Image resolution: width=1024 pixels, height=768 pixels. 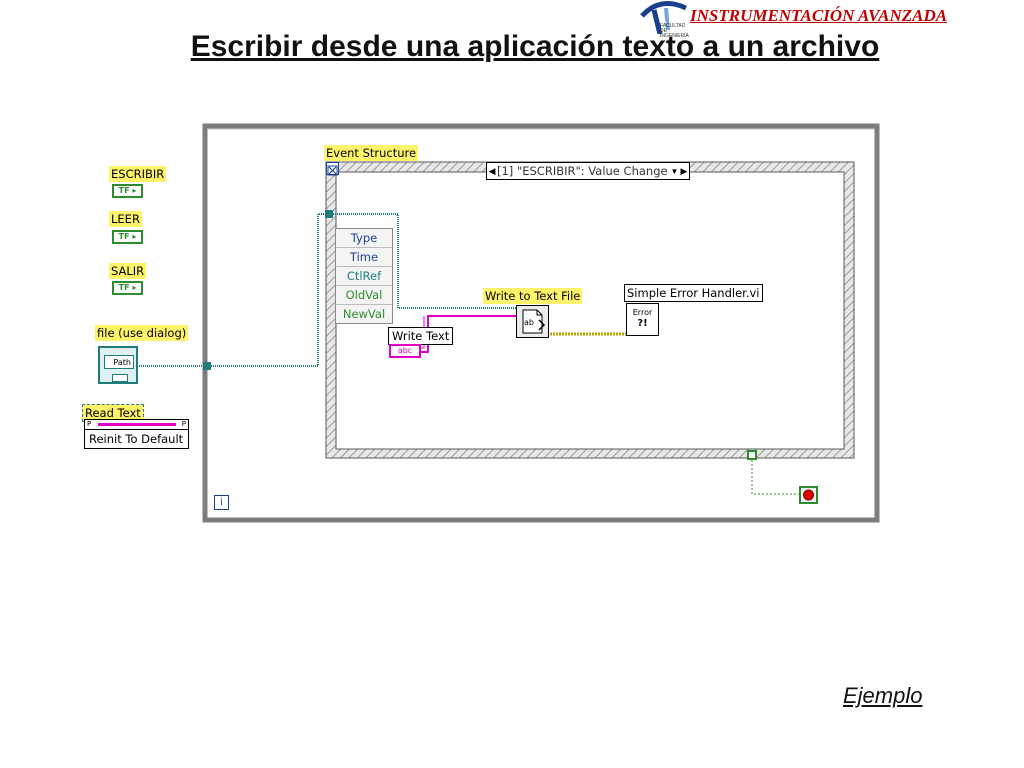 What do you see at coordinates (684, 171) in the screenshot?
I see `case-next-icon: ▶` at bounding box center [684, 171].